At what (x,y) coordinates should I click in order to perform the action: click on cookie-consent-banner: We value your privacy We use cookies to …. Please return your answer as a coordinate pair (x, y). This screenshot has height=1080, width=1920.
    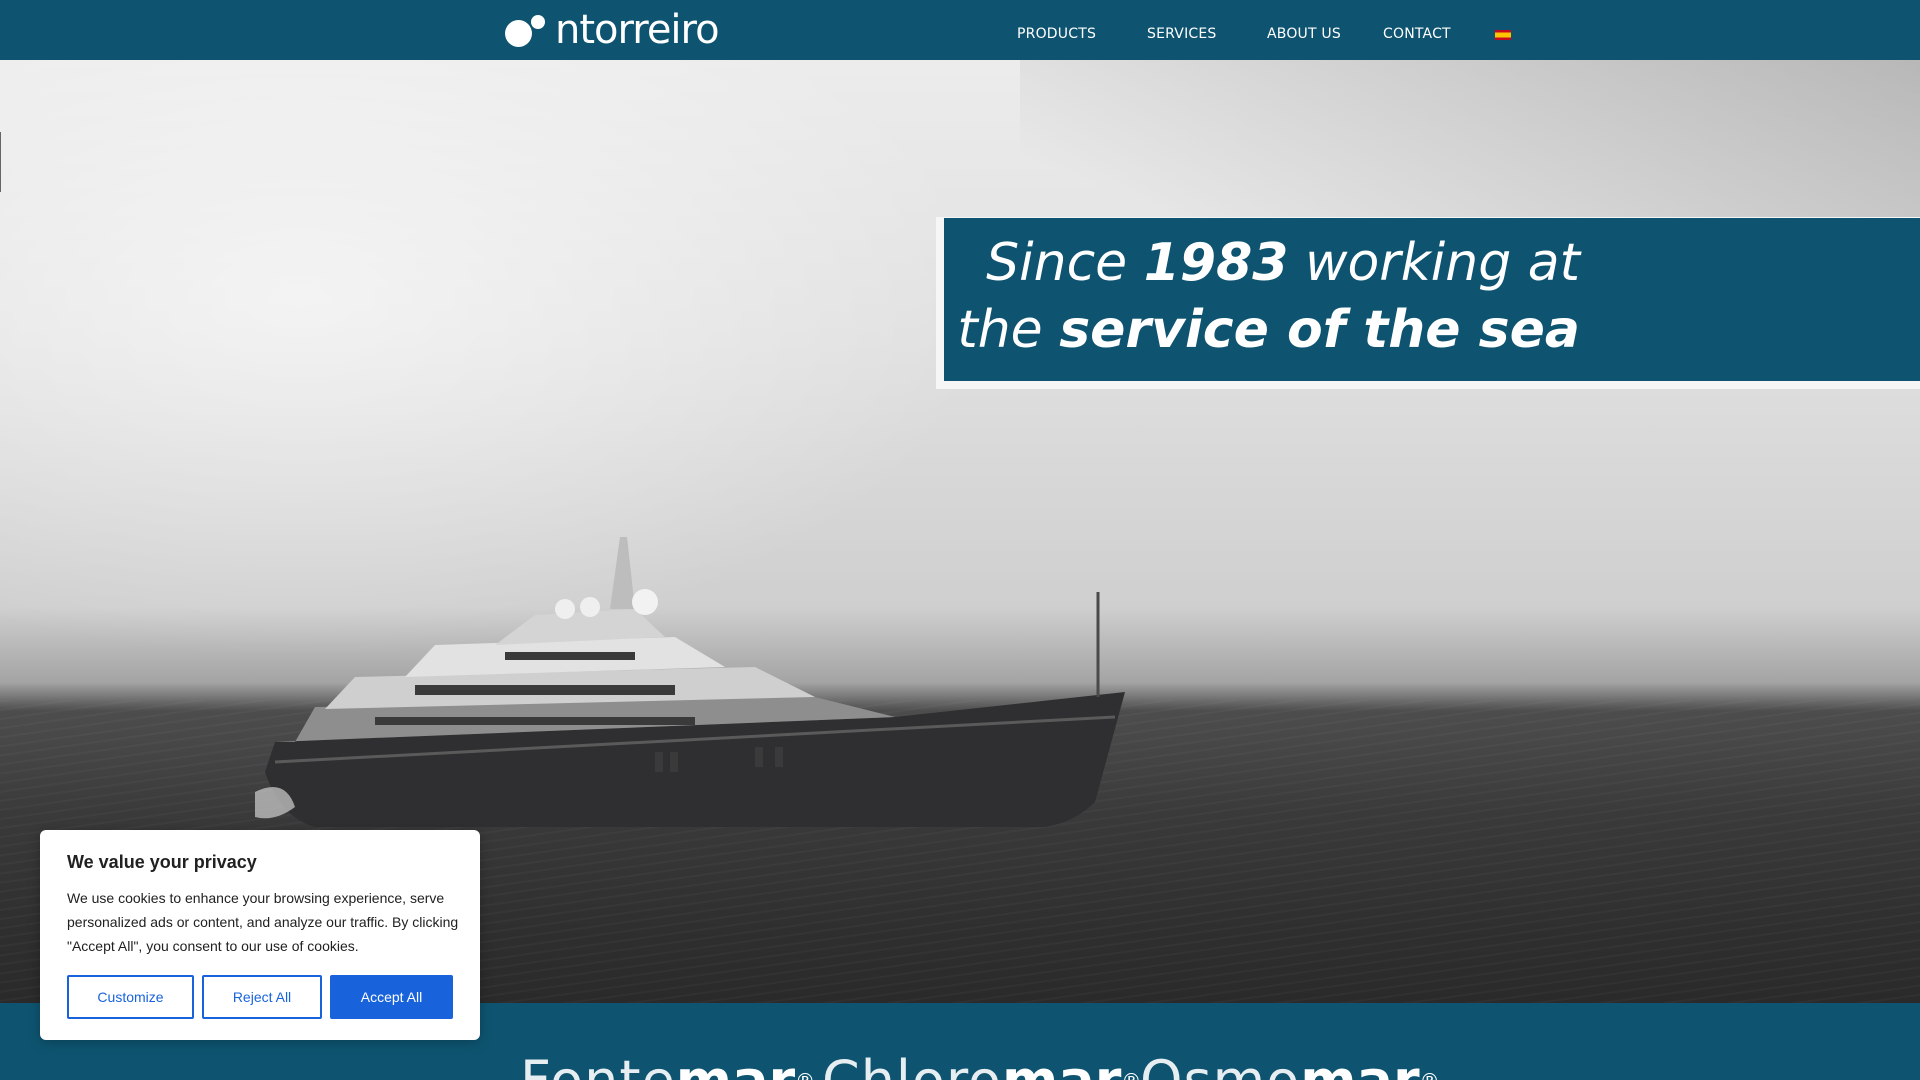
    Looking at the image, I should click on (260, 935).